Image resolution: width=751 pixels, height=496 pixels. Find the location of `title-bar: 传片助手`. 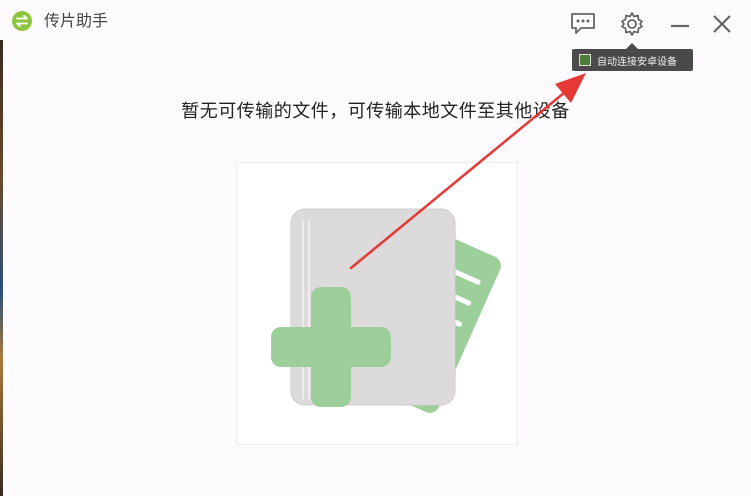

title-bar: 传片助手 is located at coordinates (375, 22).